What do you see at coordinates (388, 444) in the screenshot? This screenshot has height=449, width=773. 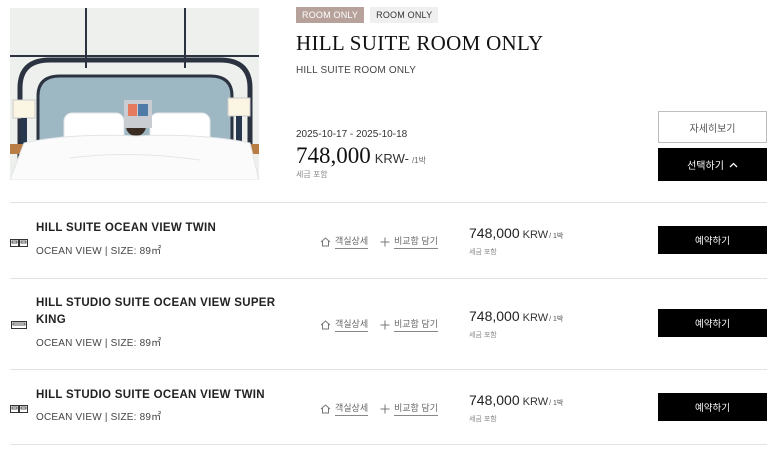 I see `divider` at bounding box center [388, 444].